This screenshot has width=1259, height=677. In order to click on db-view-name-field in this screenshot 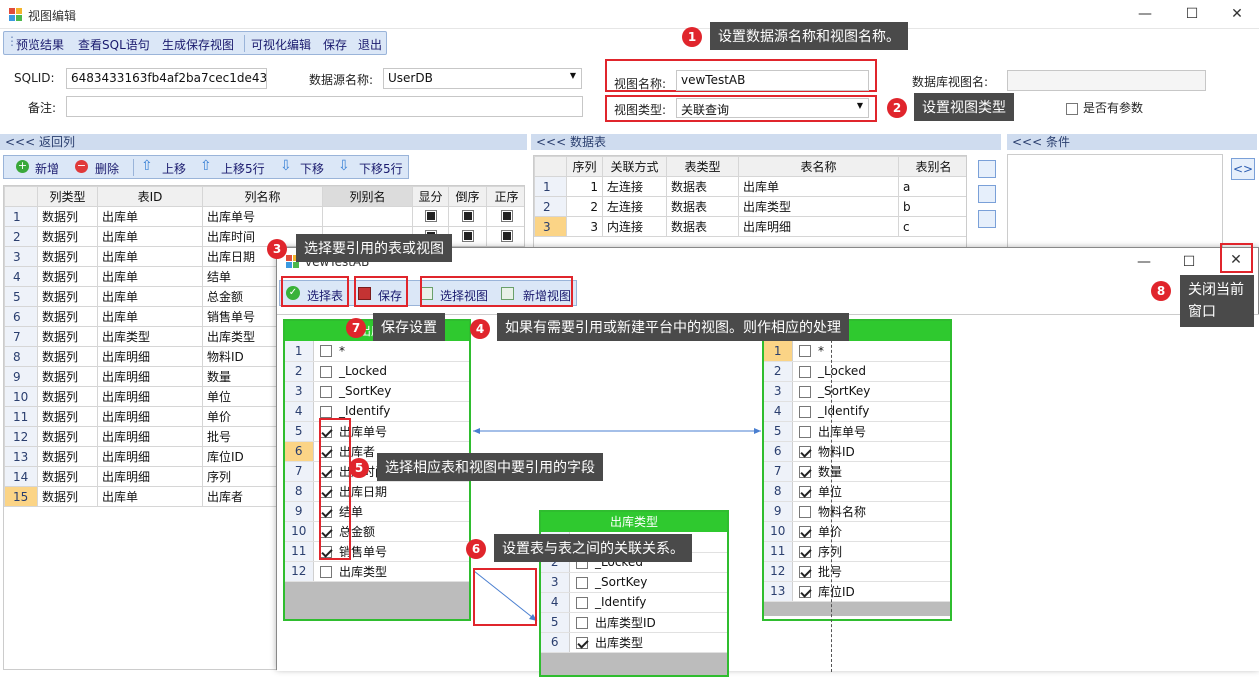, I will do `click(1106, 80)`.